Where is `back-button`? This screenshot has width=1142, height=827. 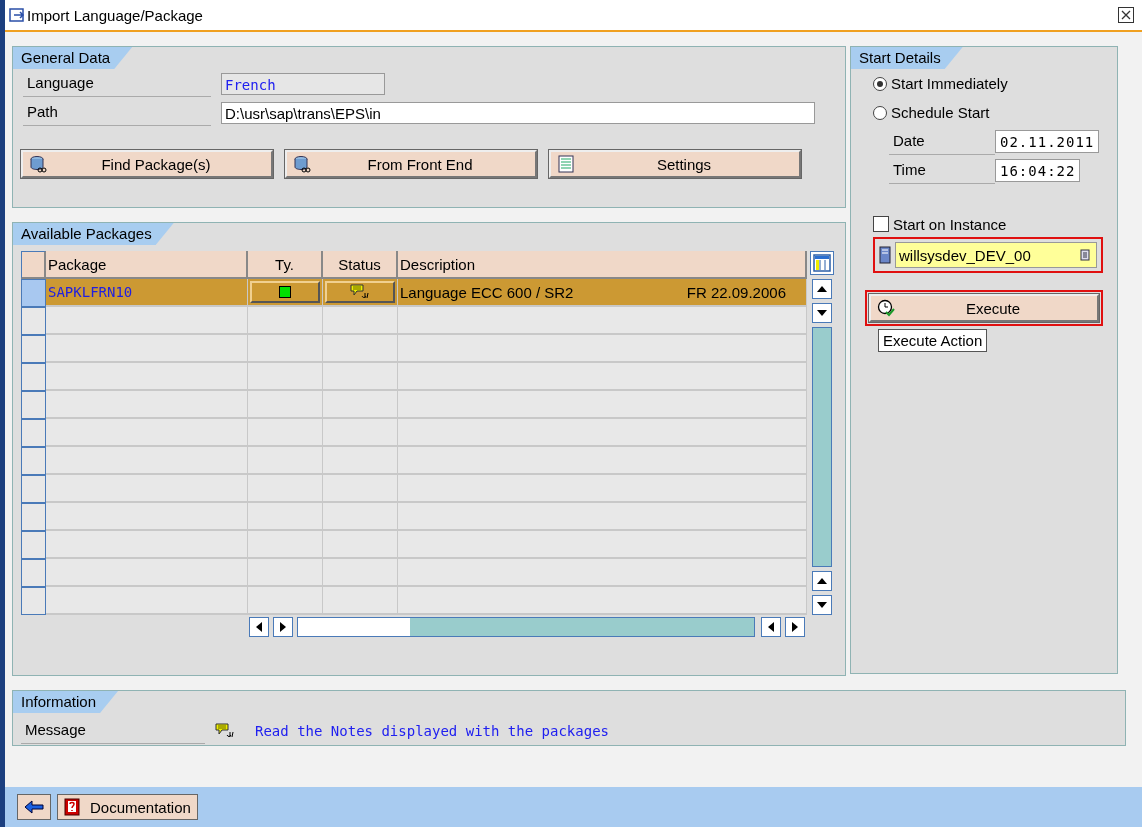 back-button is located at coordinates (34, 807).